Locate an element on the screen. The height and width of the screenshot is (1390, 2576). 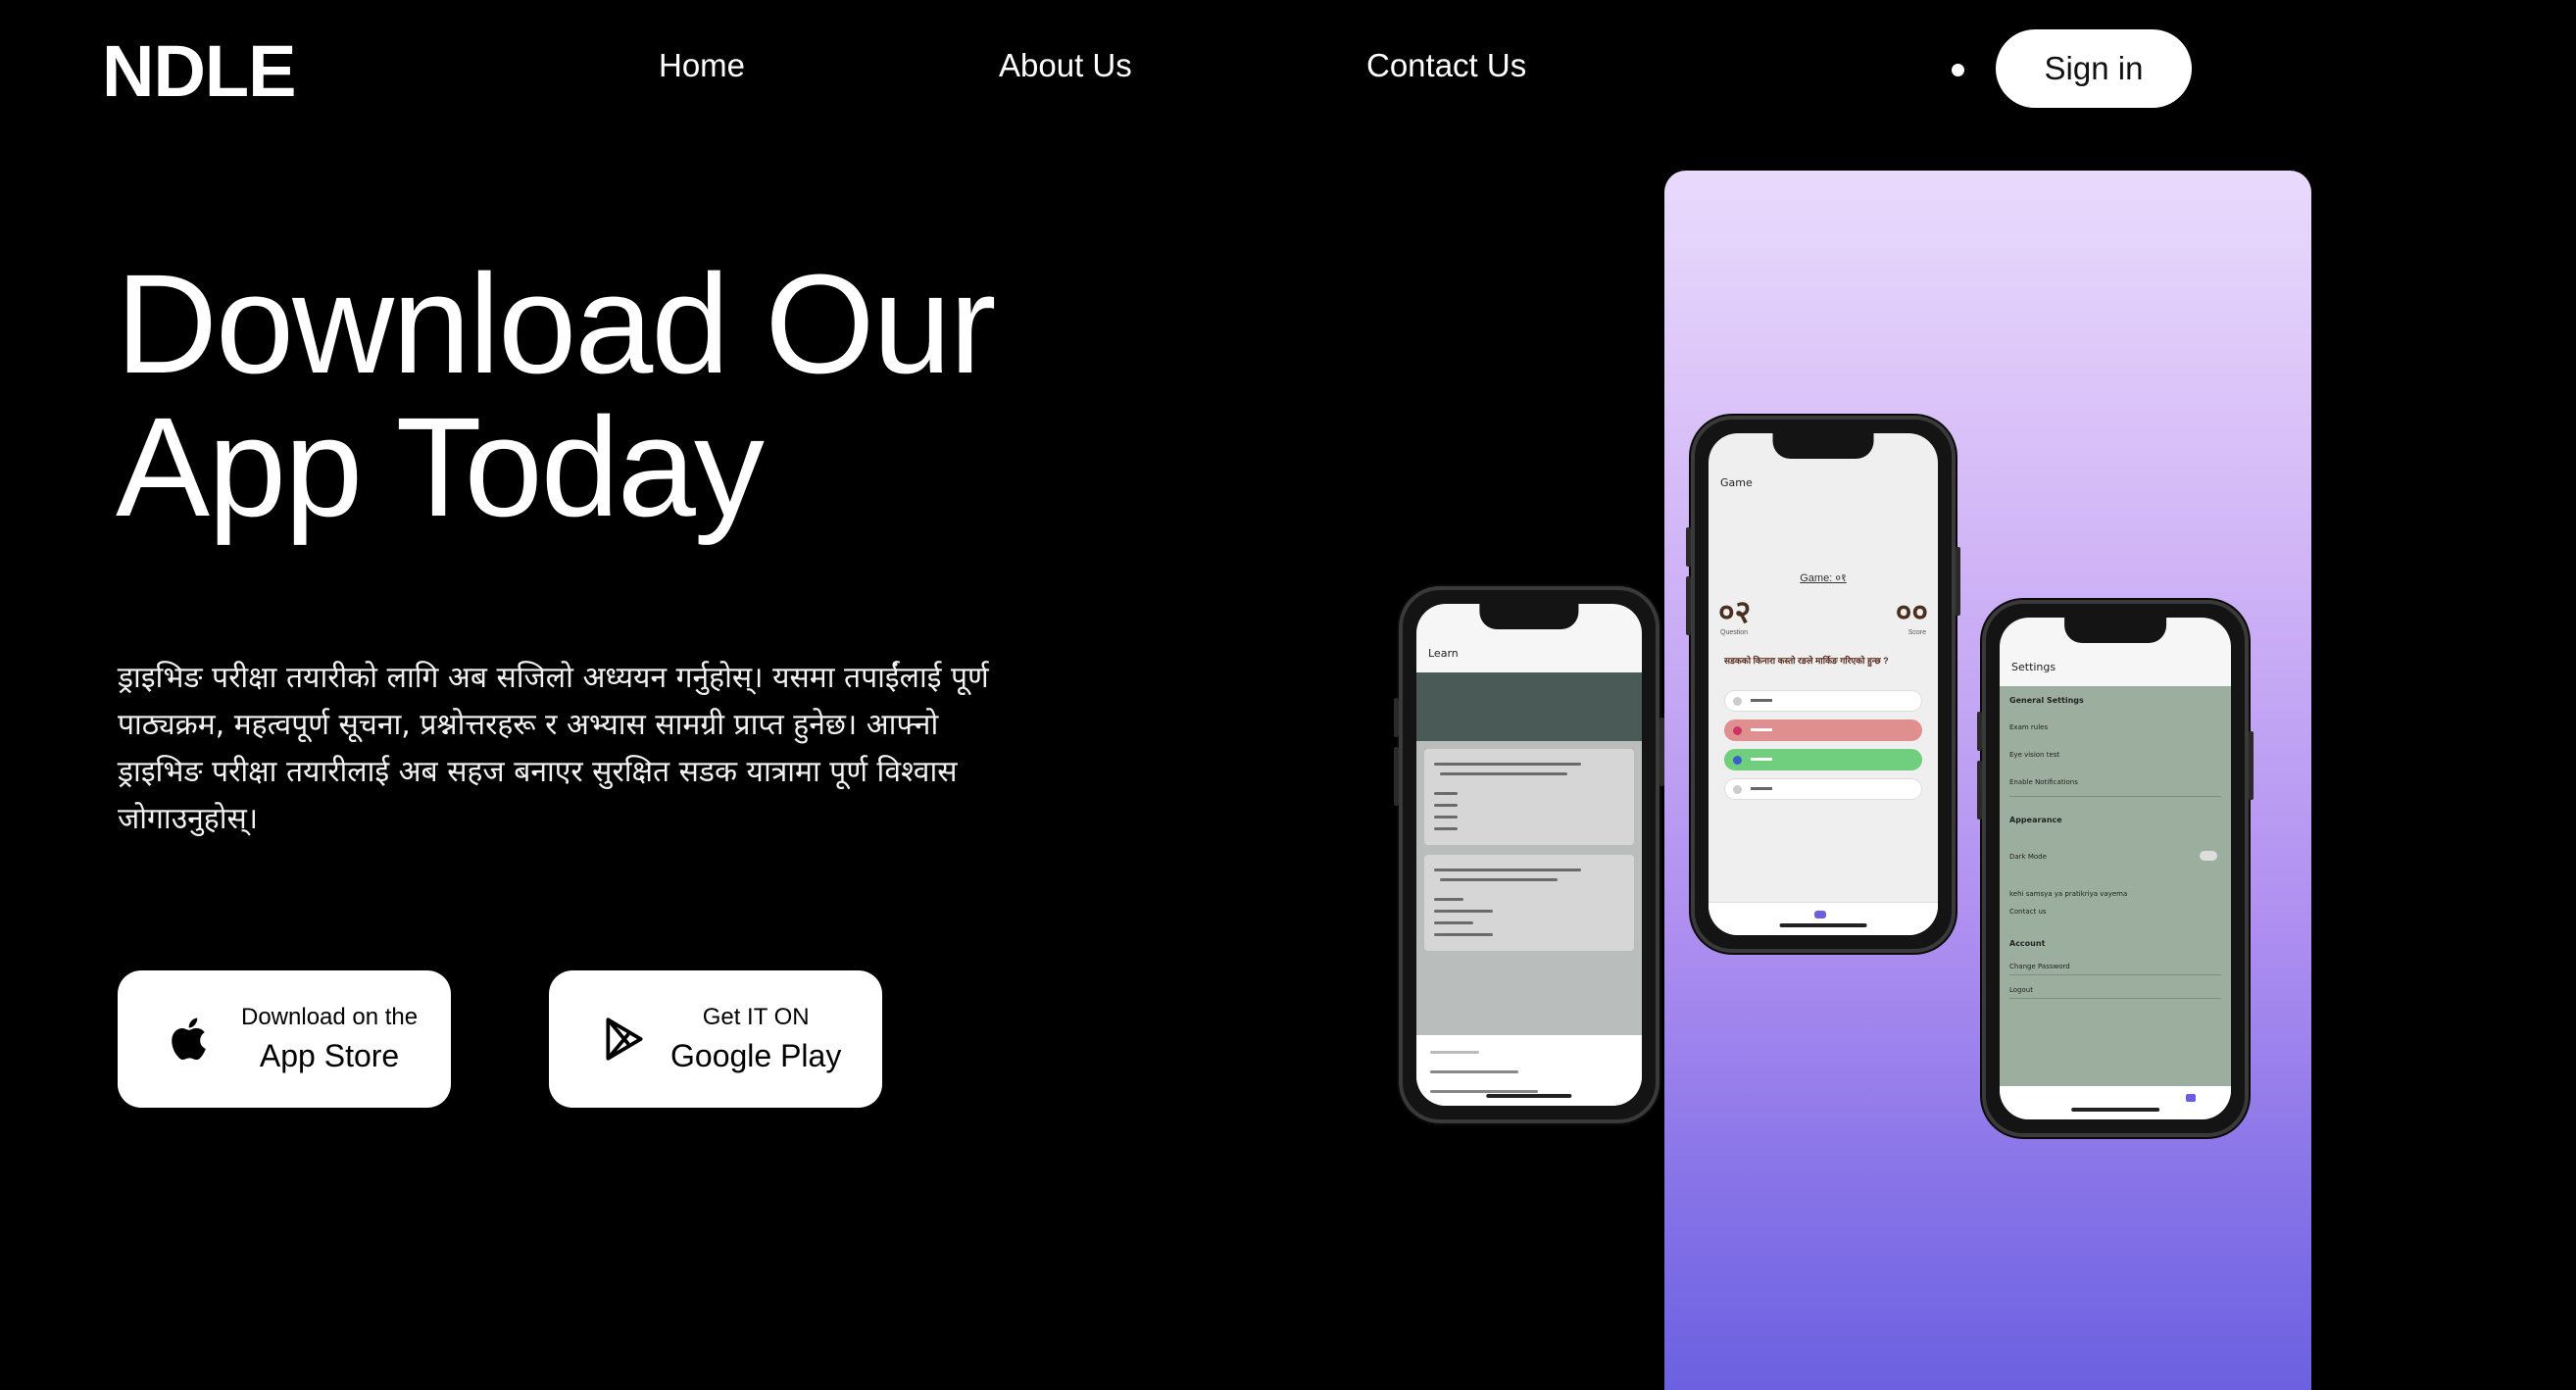
phone-learn-mockup: Learn is located at coordinates (1529, 854).